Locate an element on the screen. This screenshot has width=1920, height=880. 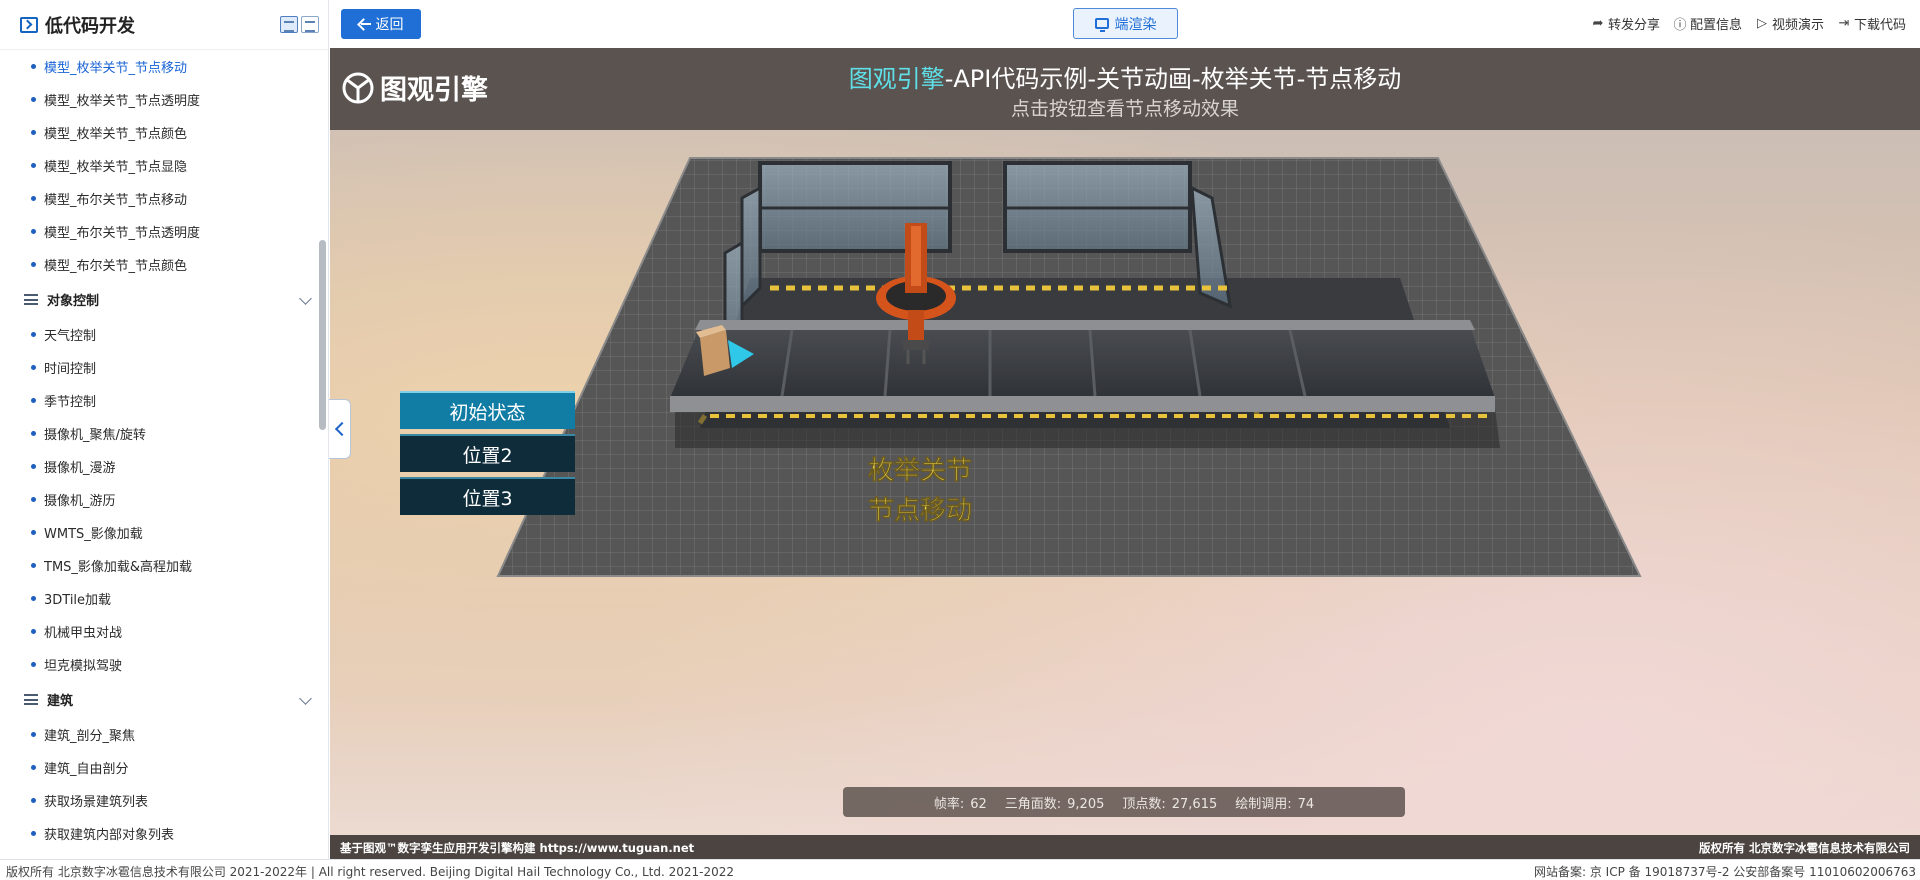
scene-label-line2: 节点移动 is located at coordinates (920, 510).